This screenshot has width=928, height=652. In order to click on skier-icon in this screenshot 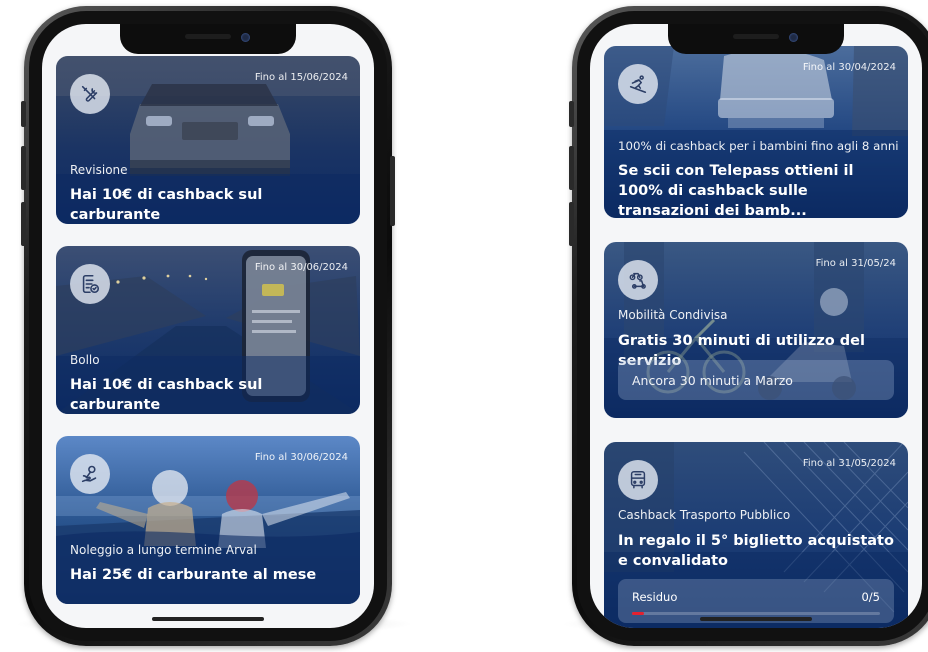, I will do `click(638, 84)`.